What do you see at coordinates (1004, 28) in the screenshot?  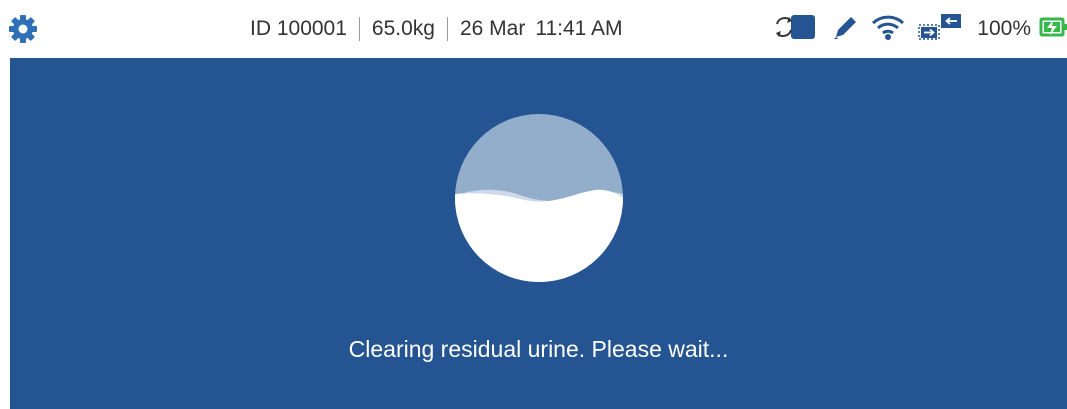 I see `battery-percent: 100%` at bounding box center [1004, 28].